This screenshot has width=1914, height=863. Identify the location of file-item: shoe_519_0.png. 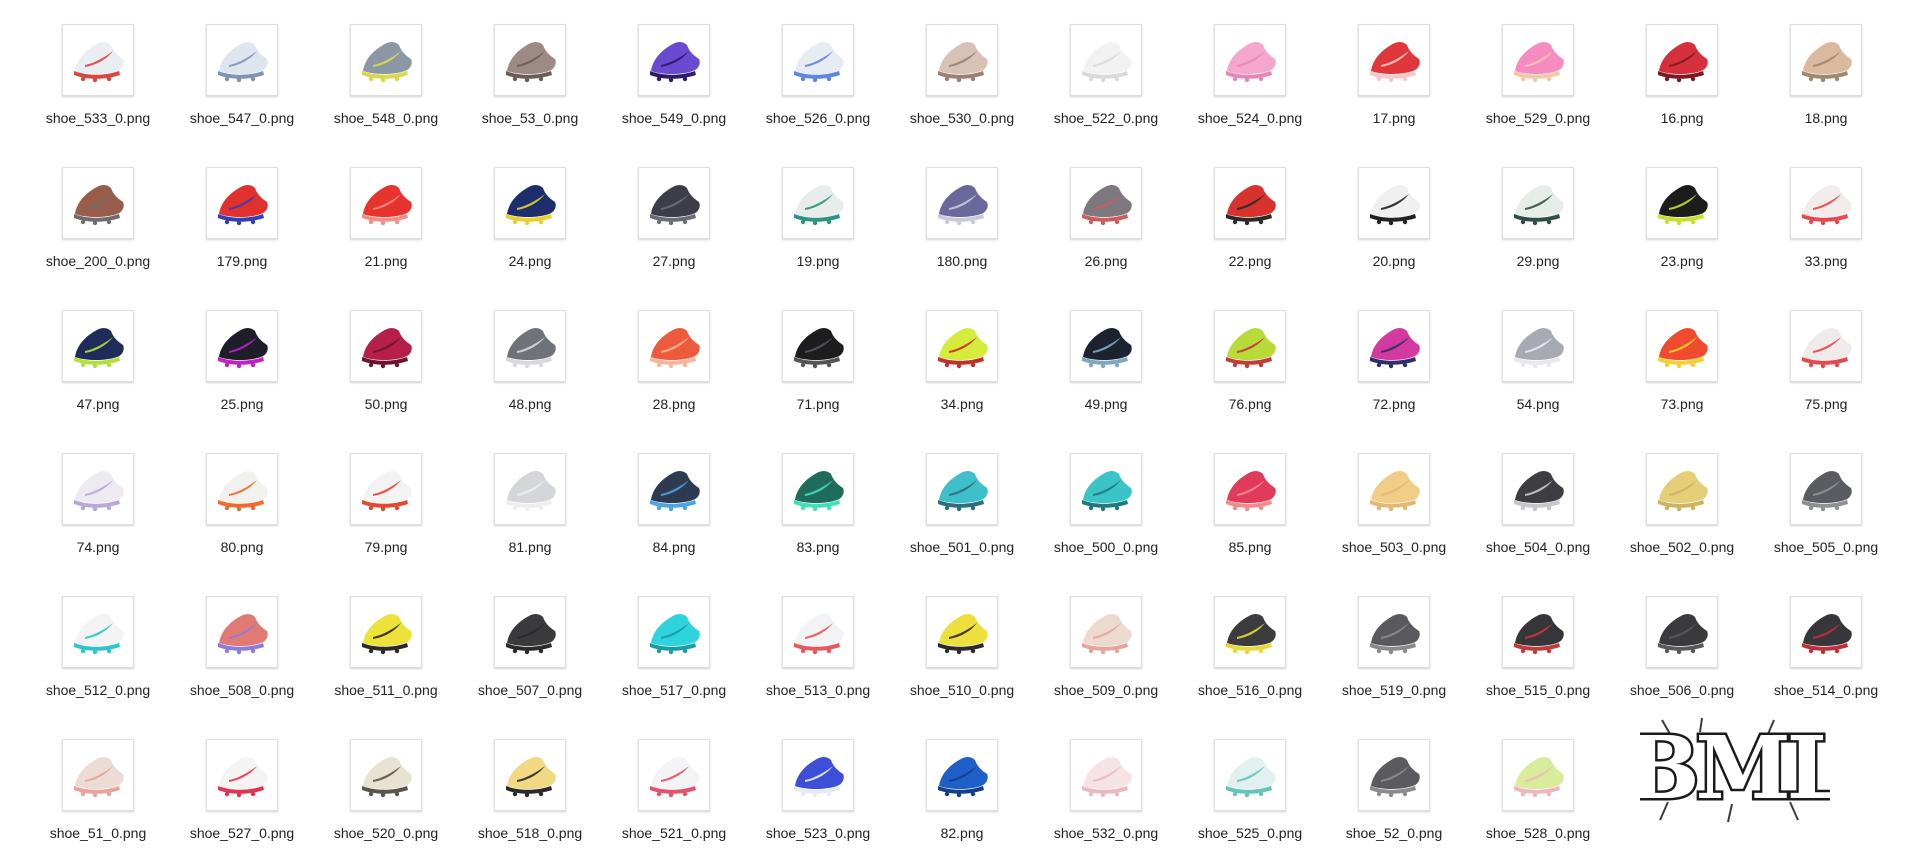
(1394, 643).